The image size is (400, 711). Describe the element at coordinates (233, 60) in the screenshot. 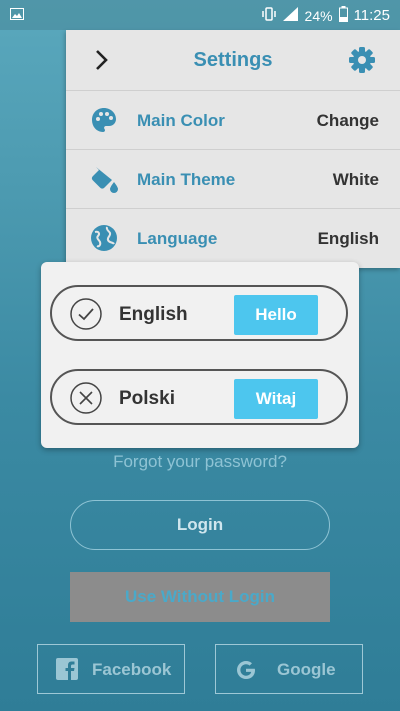

I see `settings-header: Settings` at that location.